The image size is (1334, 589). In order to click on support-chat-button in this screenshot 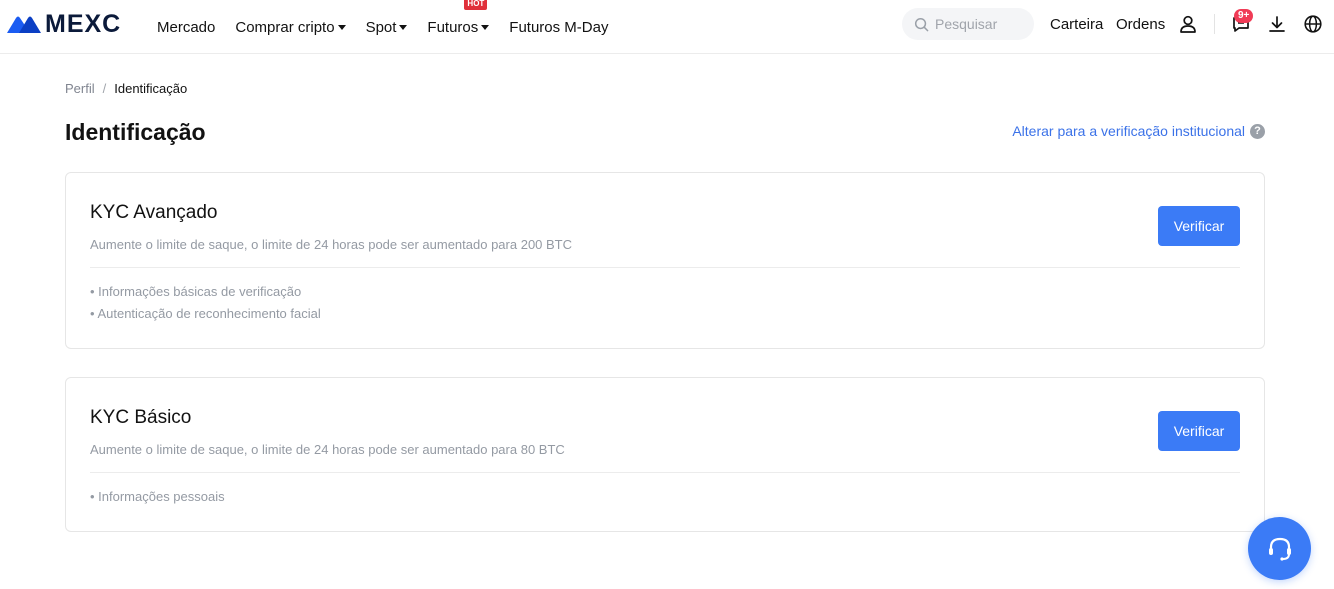, I will do `click(1279, 548)`.